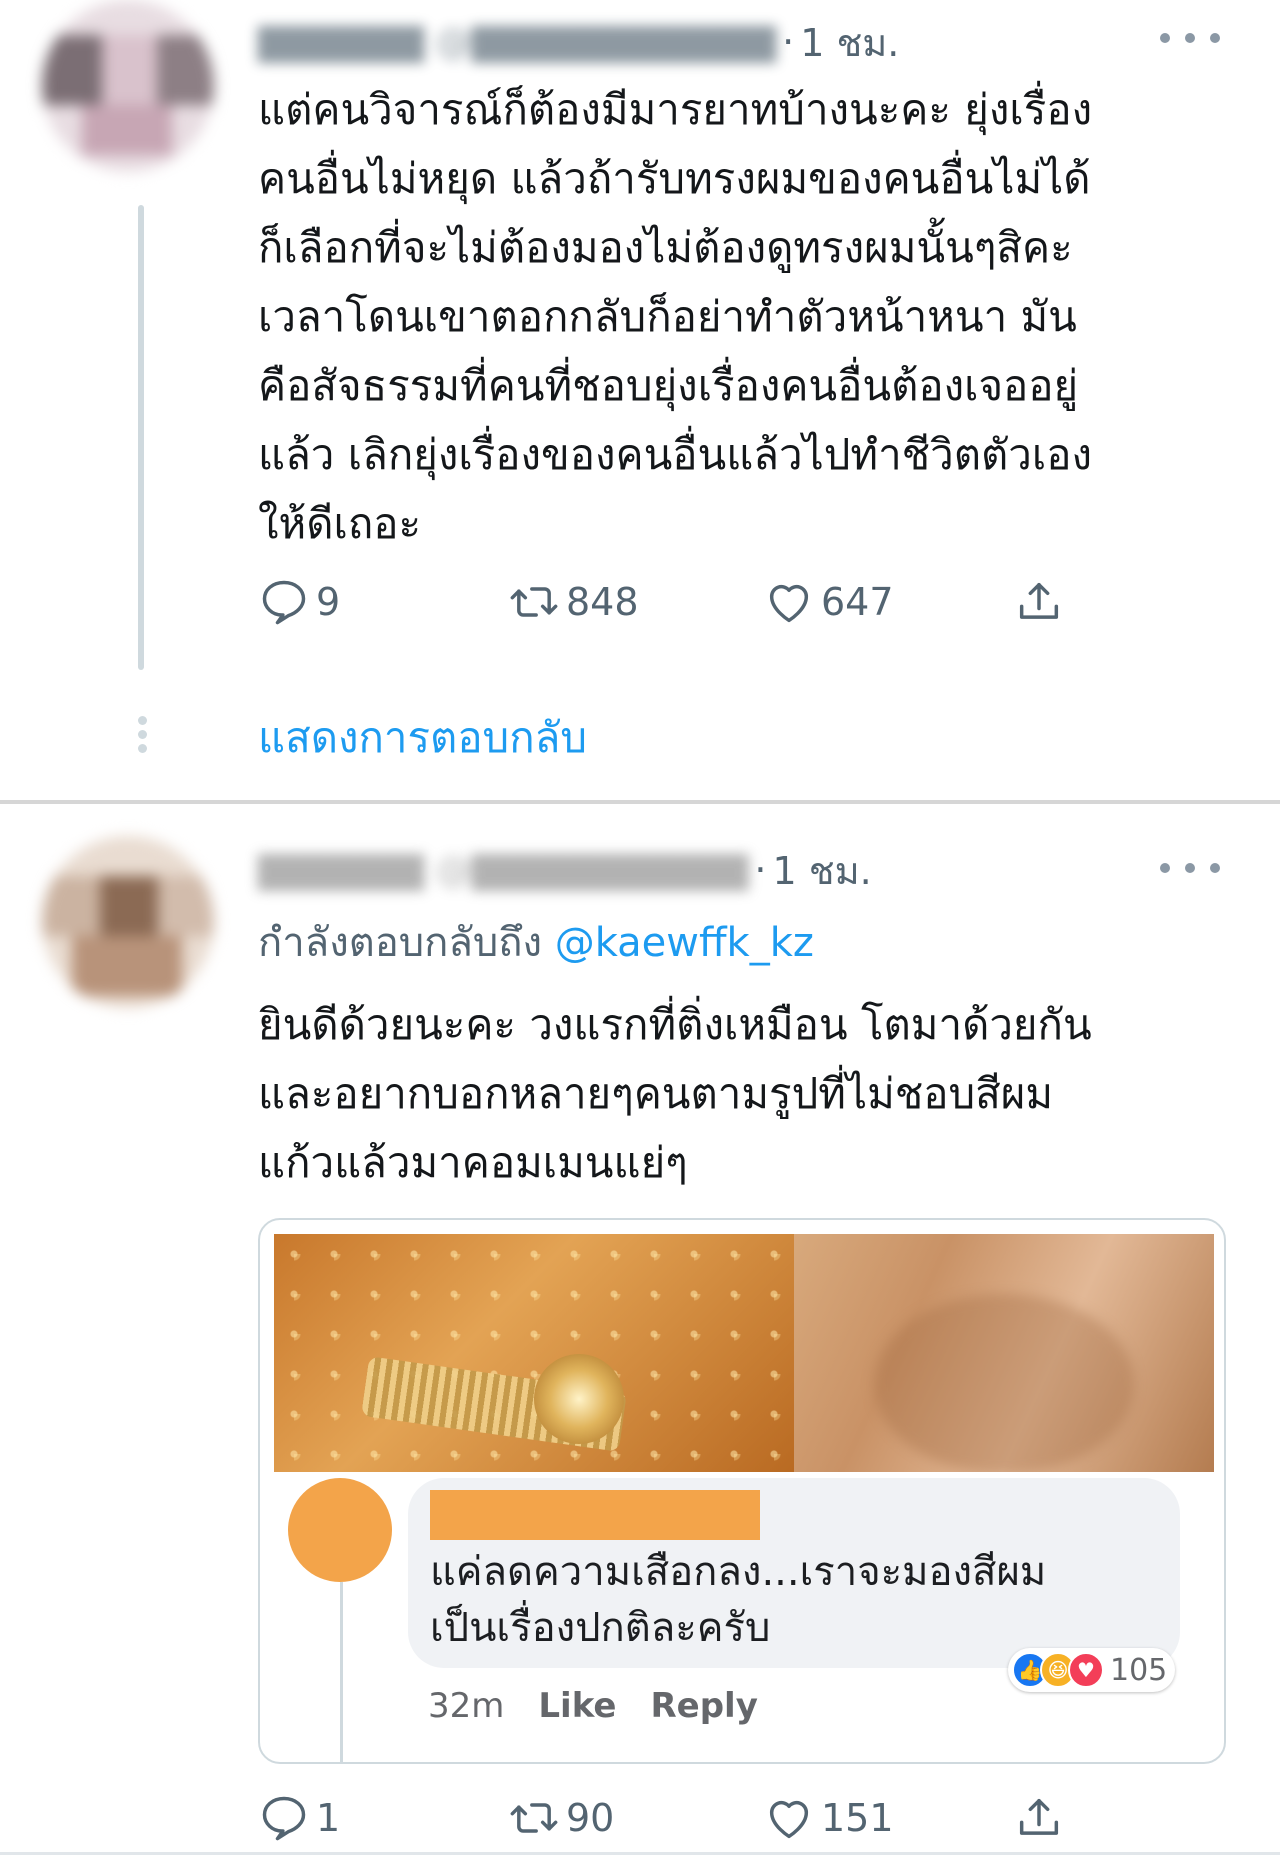  Describe the element at coordinates (602, 602) in the screenshot. I see `retweet-count: 848` at that location.